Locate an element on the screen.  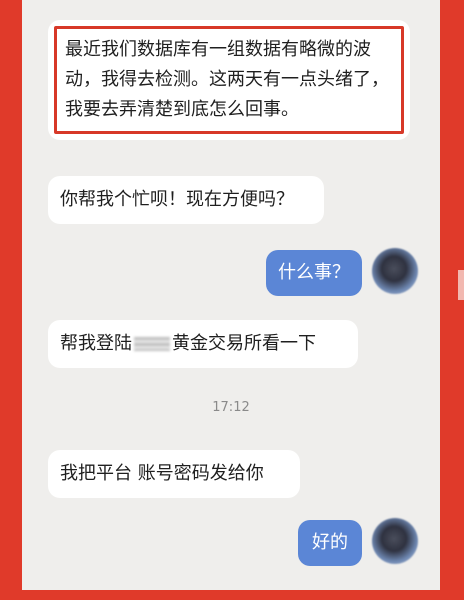
message-bubble-outgoing-2: 好的 is located at coordinates (330, 543).